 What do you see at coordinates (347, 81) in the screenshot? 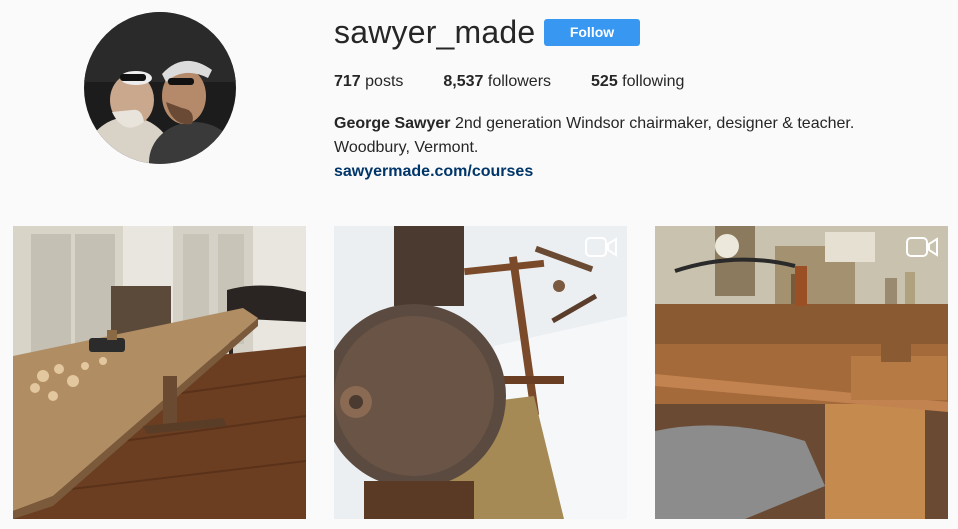
I see `posts-count: 717` at bounding box center [347, 81].